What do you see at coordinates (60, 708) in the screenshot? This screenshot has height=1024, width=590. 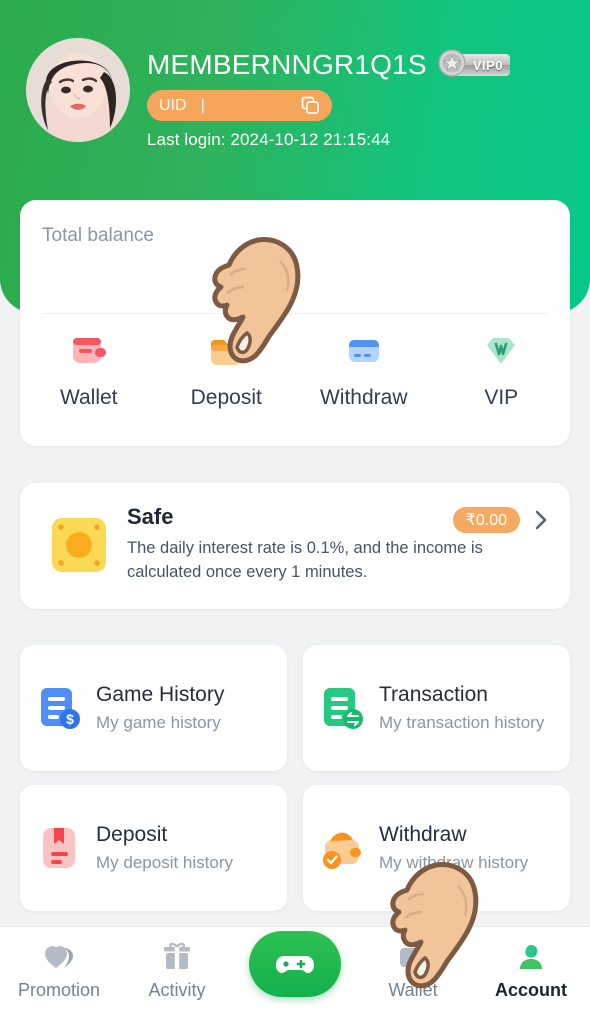 I see `game-history-icon: $` at bounding box center [60, 708].